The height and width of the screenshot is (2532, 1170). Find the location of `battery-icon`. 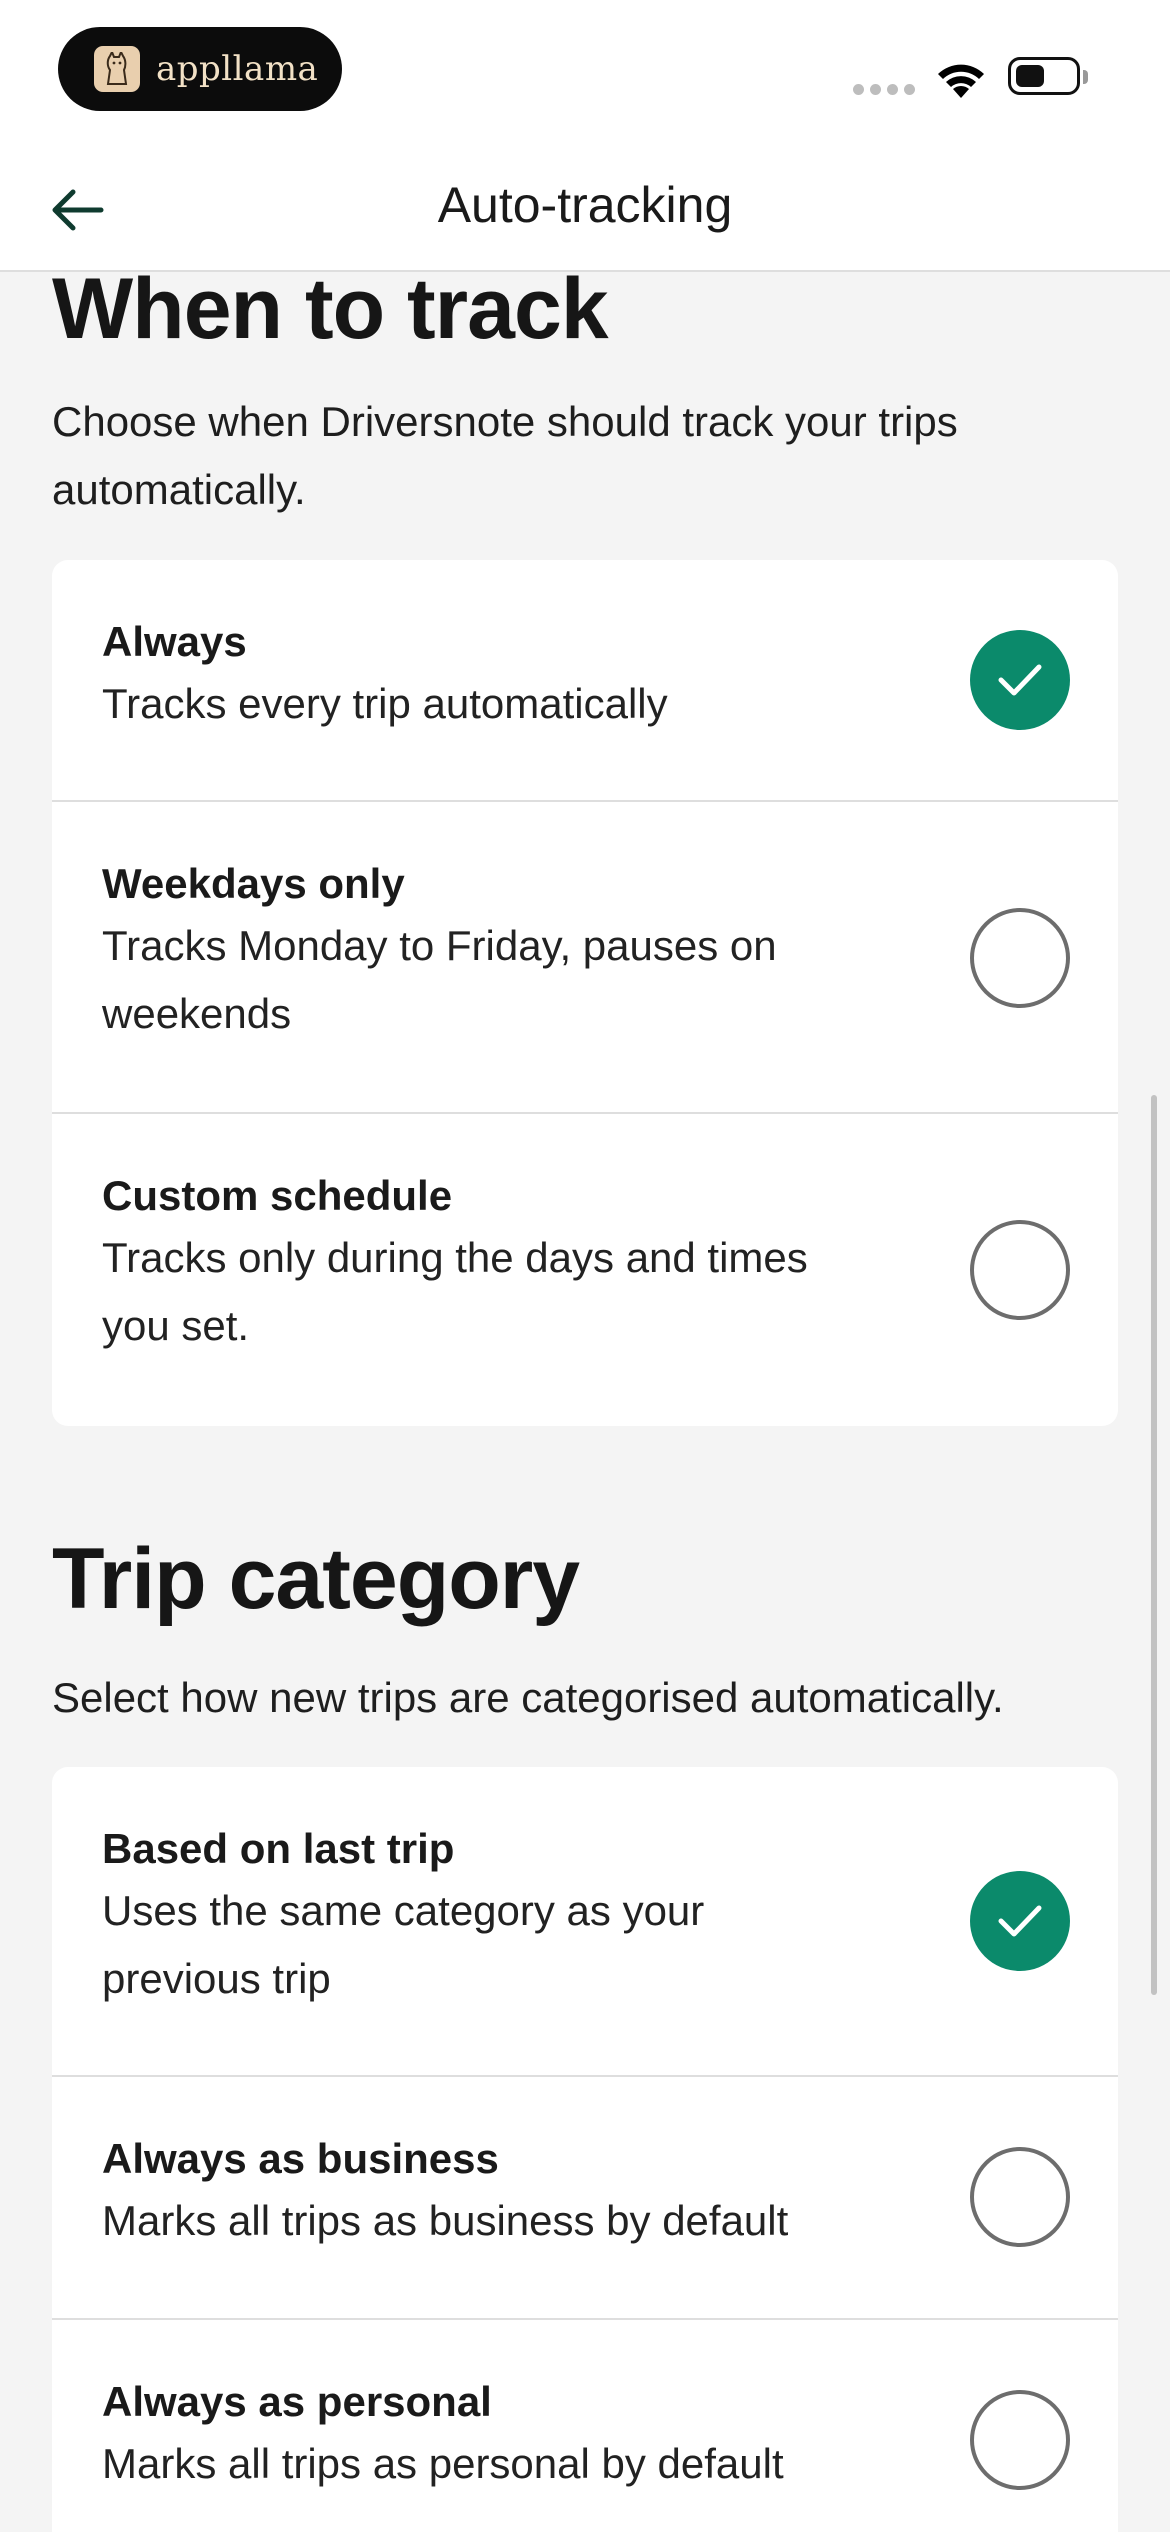

battery-icon is located at coordinates (1048, 76).